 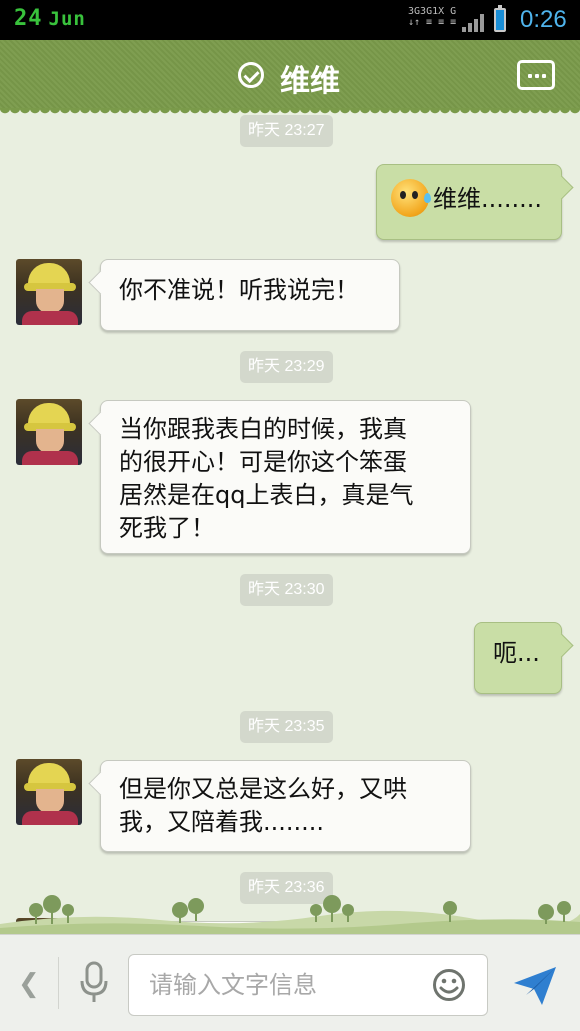 I want to click on status-date: 24 Jun, so click(x=50, y=18).